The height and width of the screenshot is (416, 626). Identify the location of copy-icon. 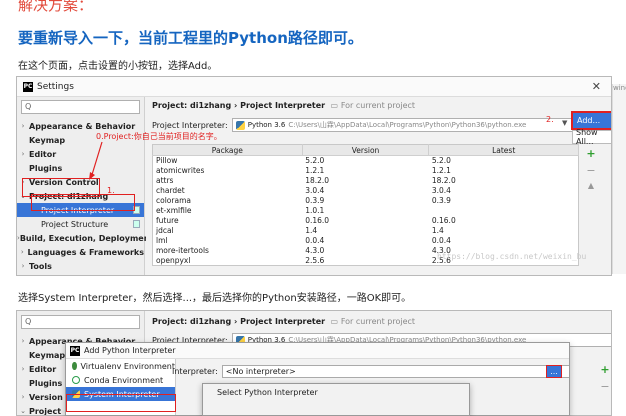
(136, 224).